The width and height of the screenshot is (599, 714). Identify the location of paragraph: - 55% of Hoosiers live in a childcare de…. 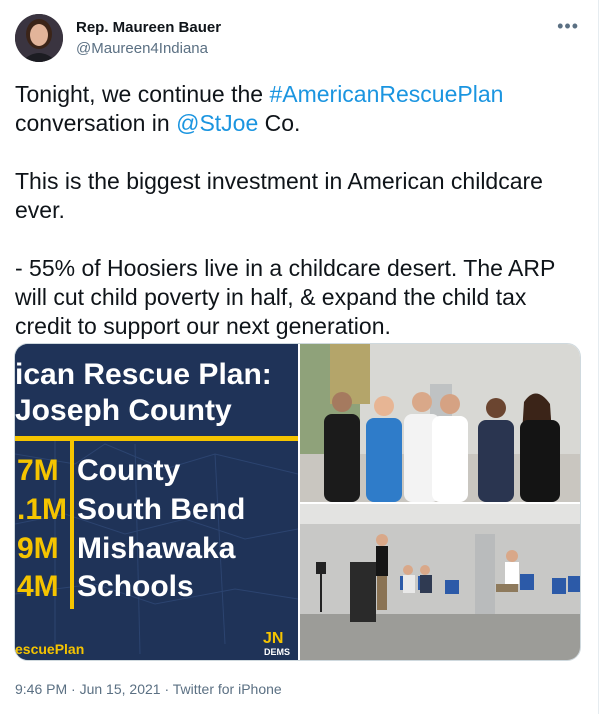
(288, 297).